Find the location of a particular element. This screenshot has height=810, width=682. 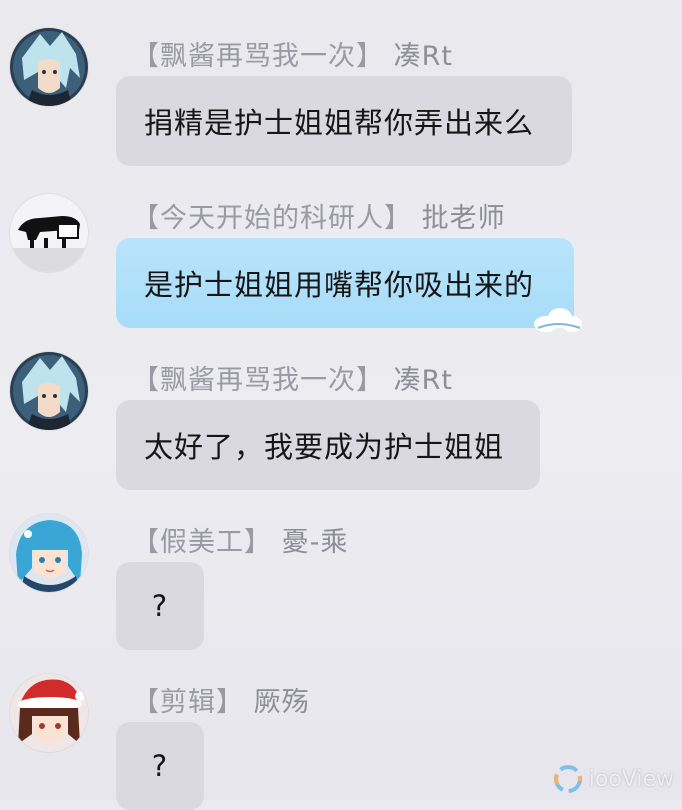

message-bubble: 捐精是护士姐姐帮你弄出来么 is located at coordinates (344, 121).